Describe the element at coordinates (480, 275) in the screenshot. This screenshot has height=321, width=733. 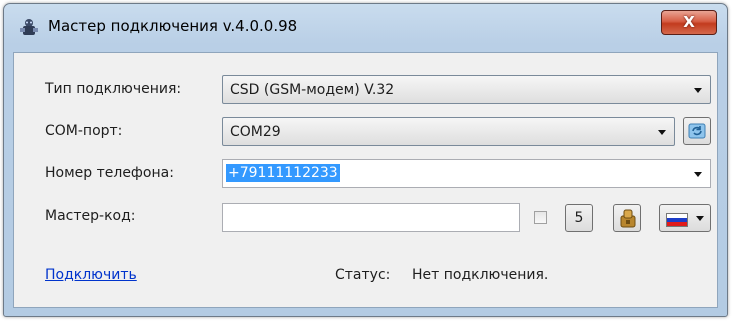
I see `status-value: Нет подключения.` at that location.